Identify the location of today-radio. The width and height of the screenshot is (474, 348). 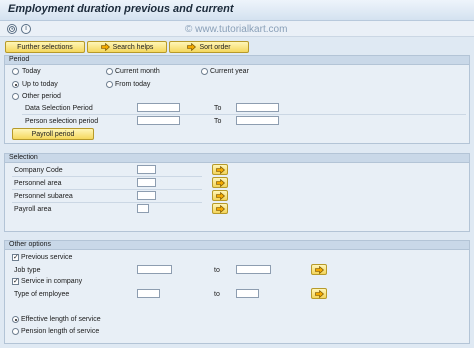
(15, 71).